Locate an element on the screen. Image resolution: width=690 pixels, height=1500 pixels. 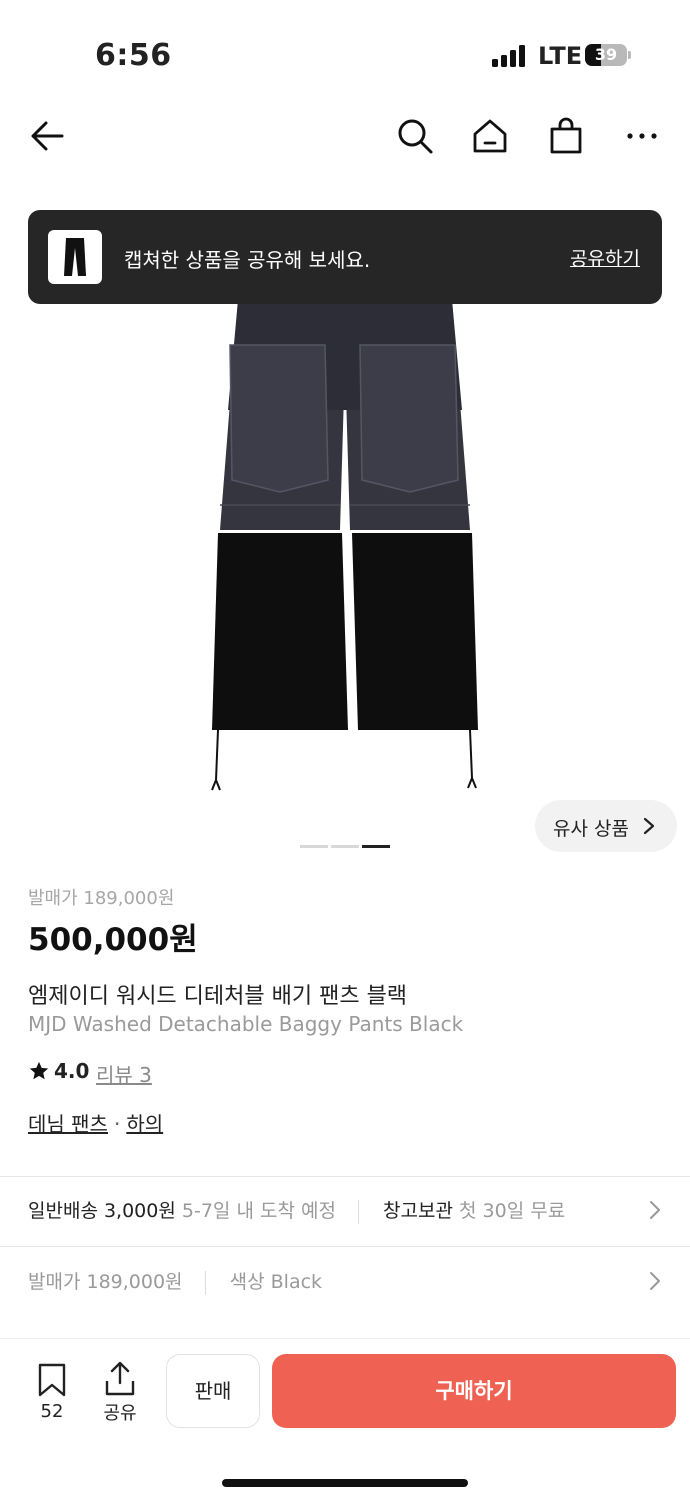
back-arrow-icon is located at coordinates (48, 136).